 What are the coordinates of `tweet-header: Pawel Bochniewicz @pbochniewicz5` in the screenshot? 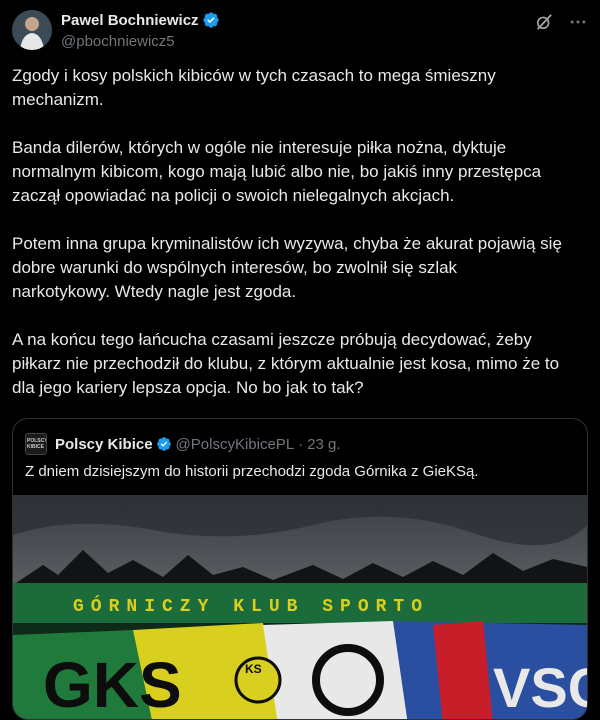 It's located at (300, 31).